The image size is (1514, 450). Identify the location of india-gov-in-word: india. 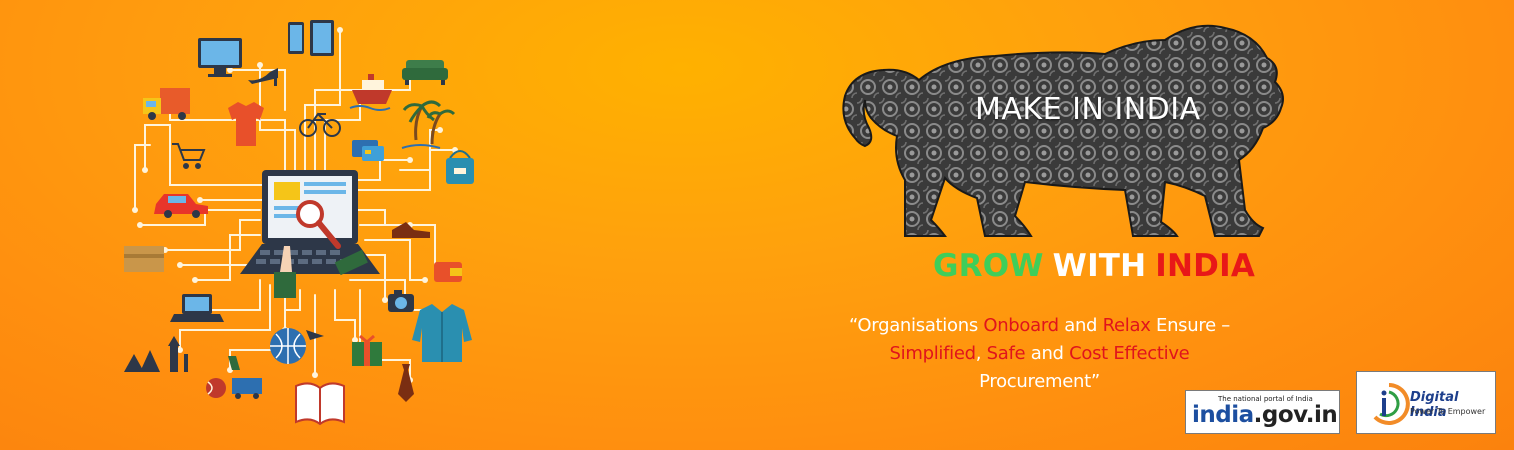
(1223, 415).